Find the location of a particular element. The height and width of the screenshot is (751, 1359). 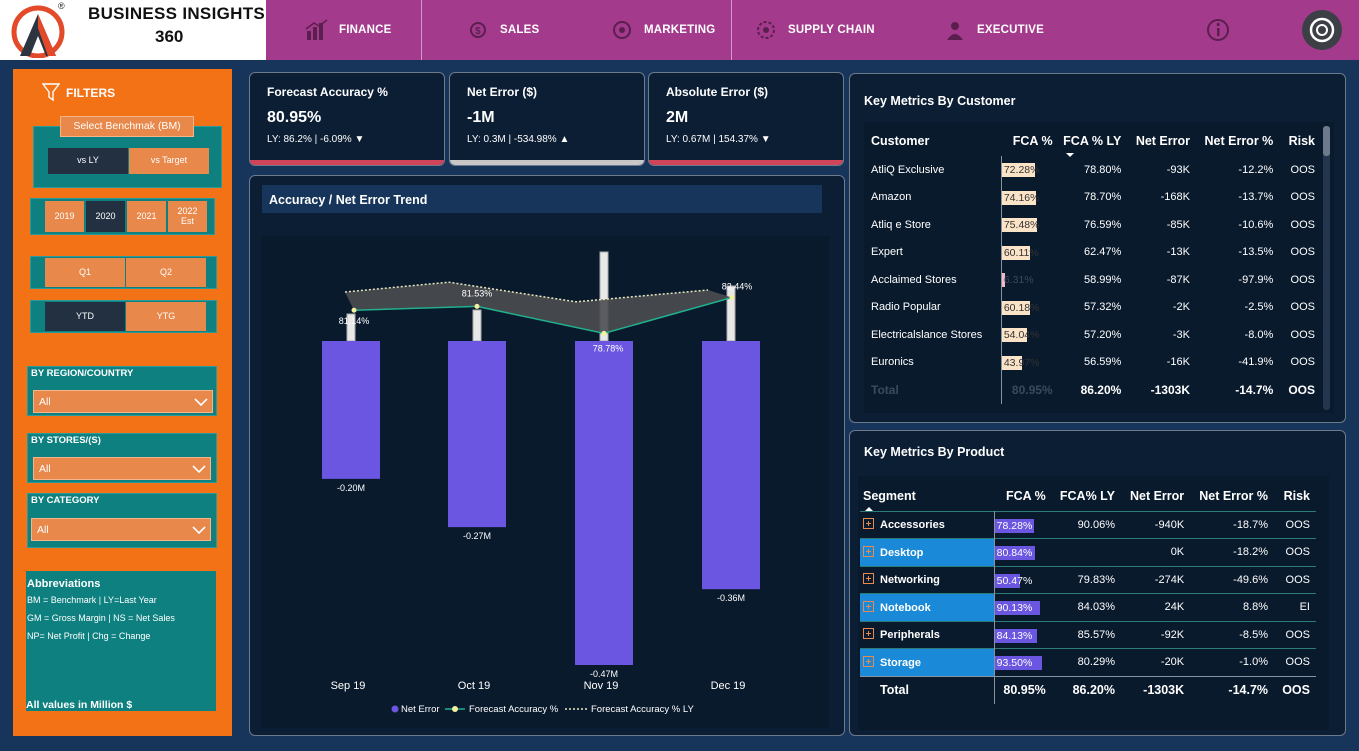

x-tick-label: Nov 19 is located at coordinates (601, 686).